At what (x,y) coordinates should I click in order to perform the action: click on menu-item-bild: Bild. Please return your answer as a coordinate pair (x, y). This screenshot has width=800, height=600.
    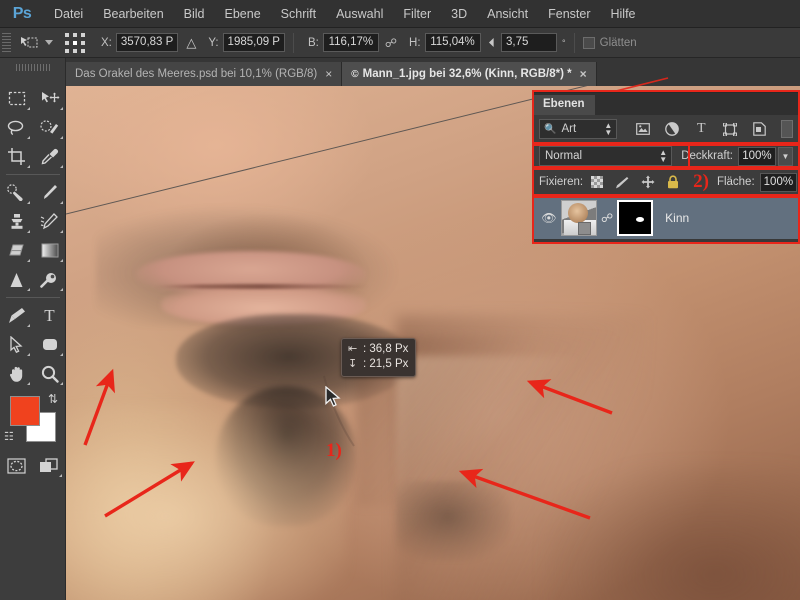
    Looking at the image, I should click on (194, 14).